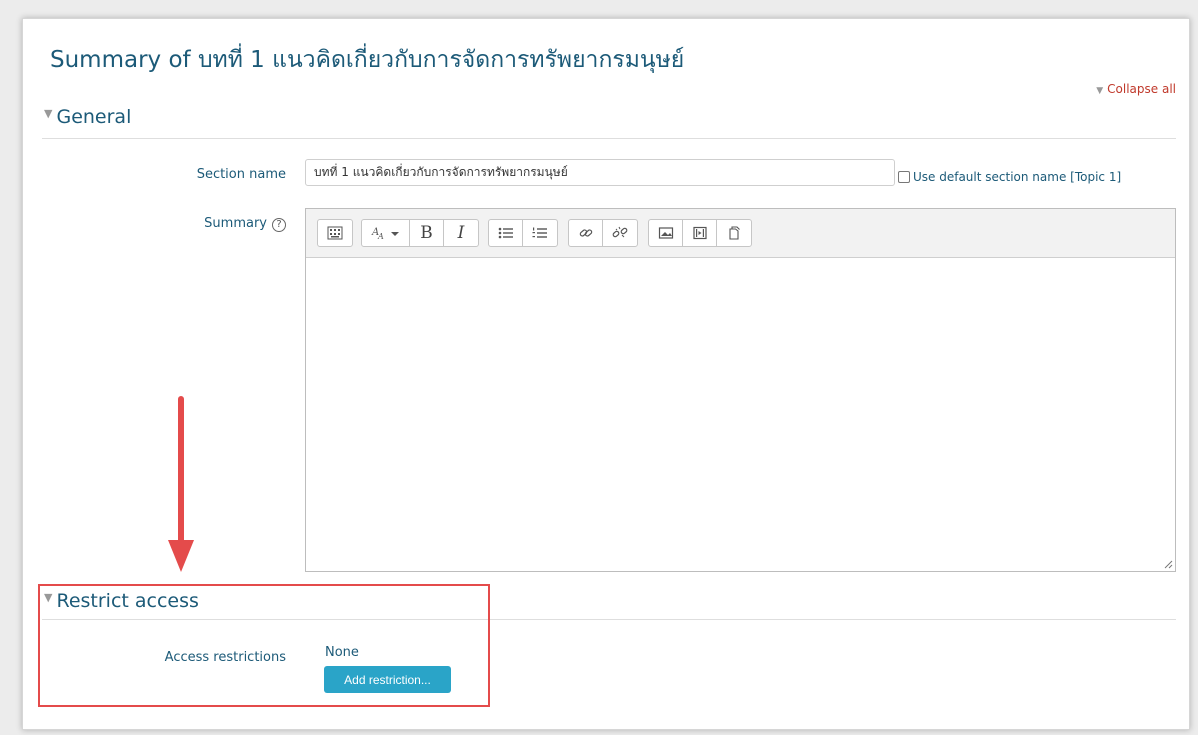 This screenshot has width=1198, height=735. I want to click on unlink-button, so click(620, 233).